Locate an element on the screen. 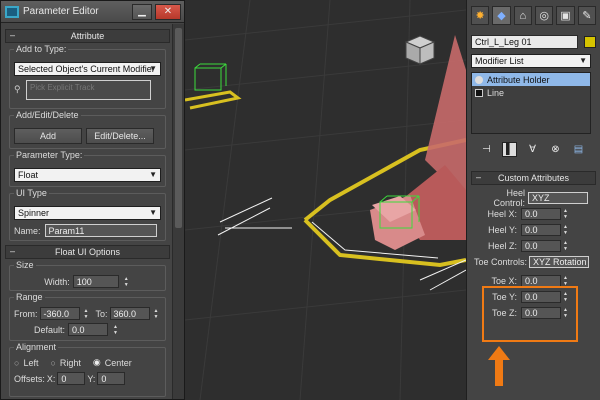 The image size is (600, 400). to-field: 360.0 is located at coordinates (129, 313).